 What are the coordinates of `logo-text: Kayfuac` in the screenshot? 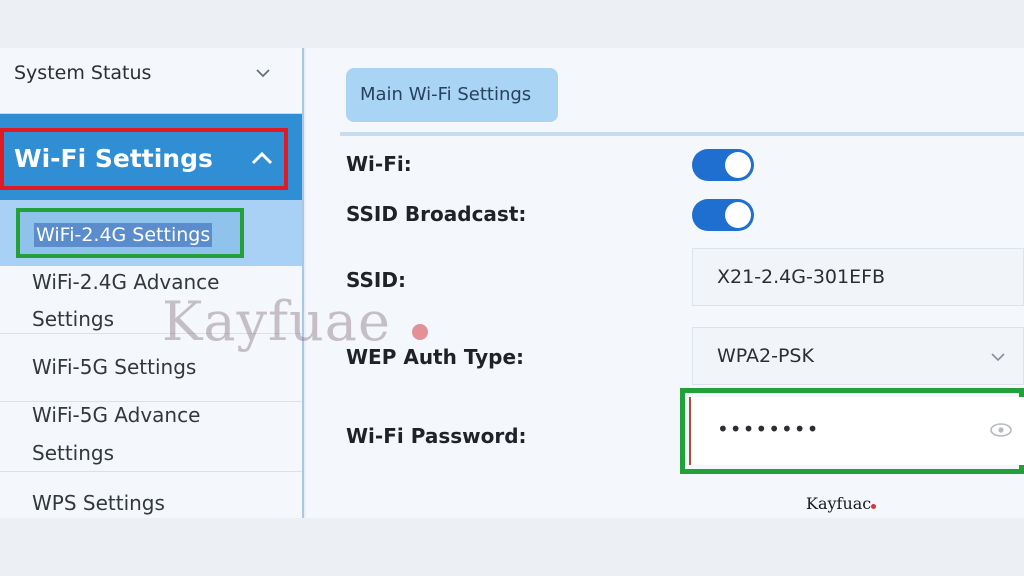 It's located at (839, 503).